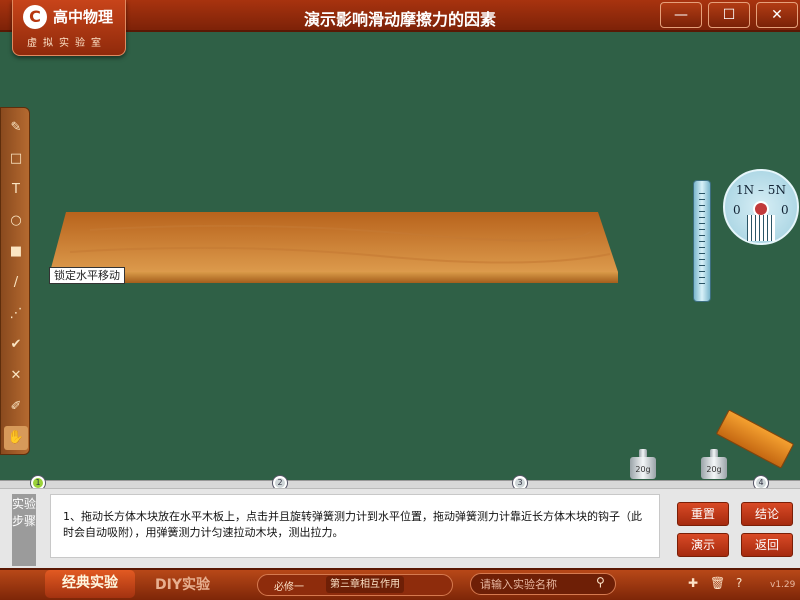  I want to click on wooden-block, so click(755, 439).